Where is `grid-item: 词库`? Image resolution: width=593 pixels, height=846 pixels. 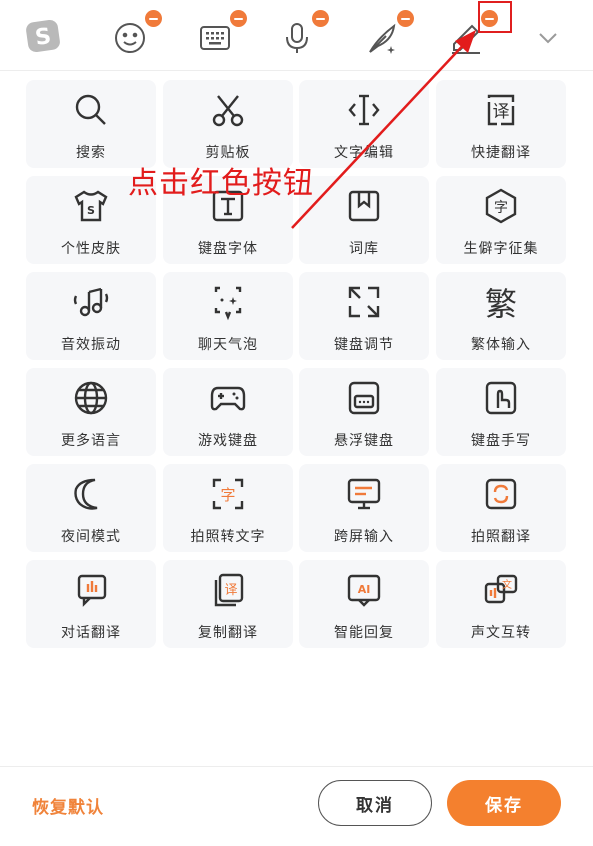
grid-item: 词库 is located at coordinates (364, 220).